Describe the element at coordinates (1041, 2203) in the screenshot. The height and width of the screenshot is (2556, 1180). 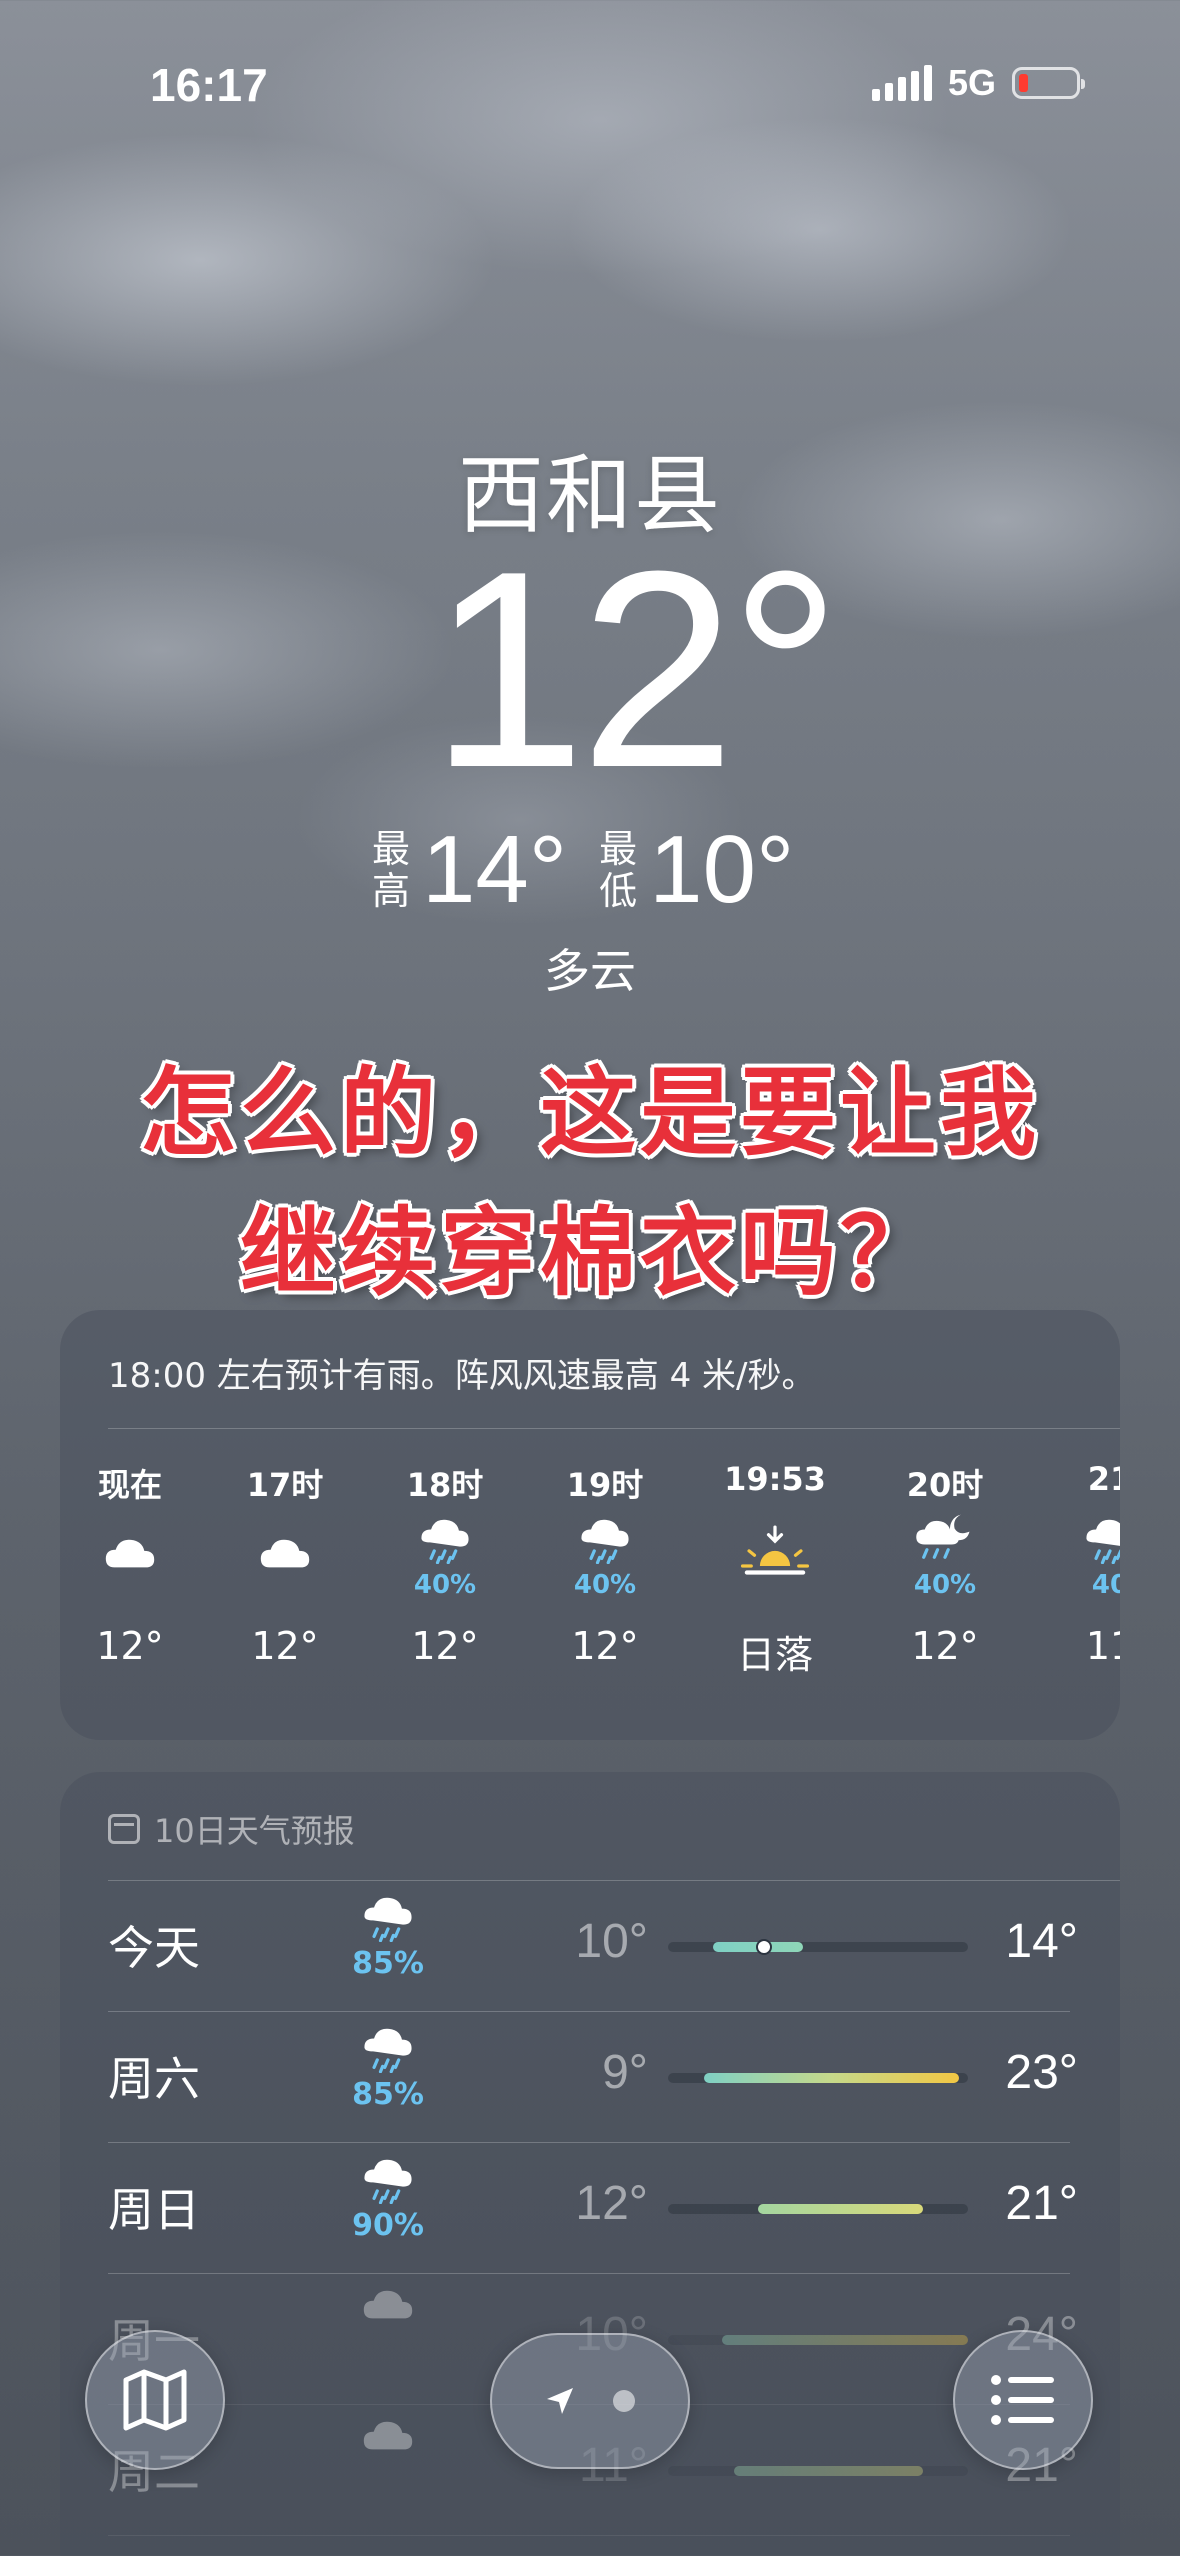
I see `day-high: 21°` at that location.